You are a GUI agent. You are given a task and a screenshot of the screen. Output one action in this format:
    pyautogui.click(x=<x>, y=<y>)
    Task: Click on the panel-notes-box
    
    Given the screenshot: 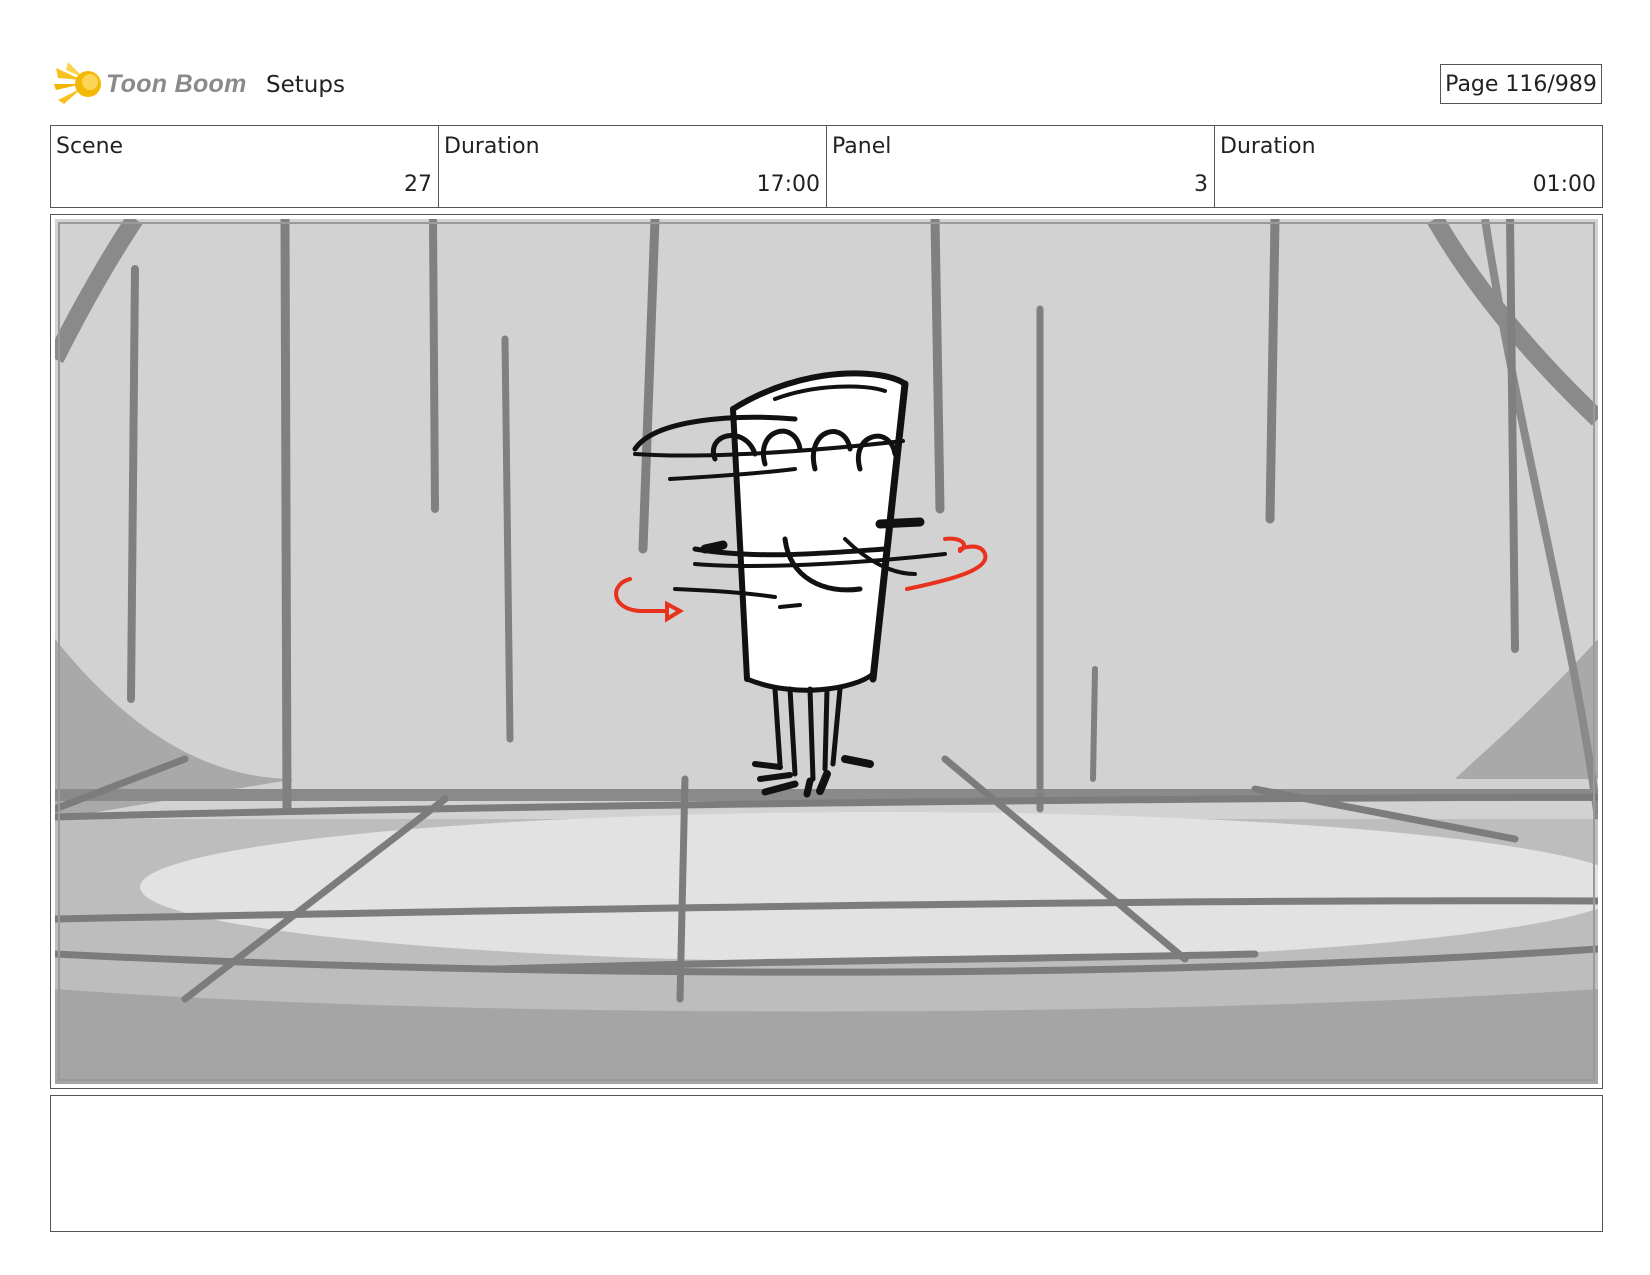 What is the action you would take?
    pyautogui.click(x=826, y=1163)
    